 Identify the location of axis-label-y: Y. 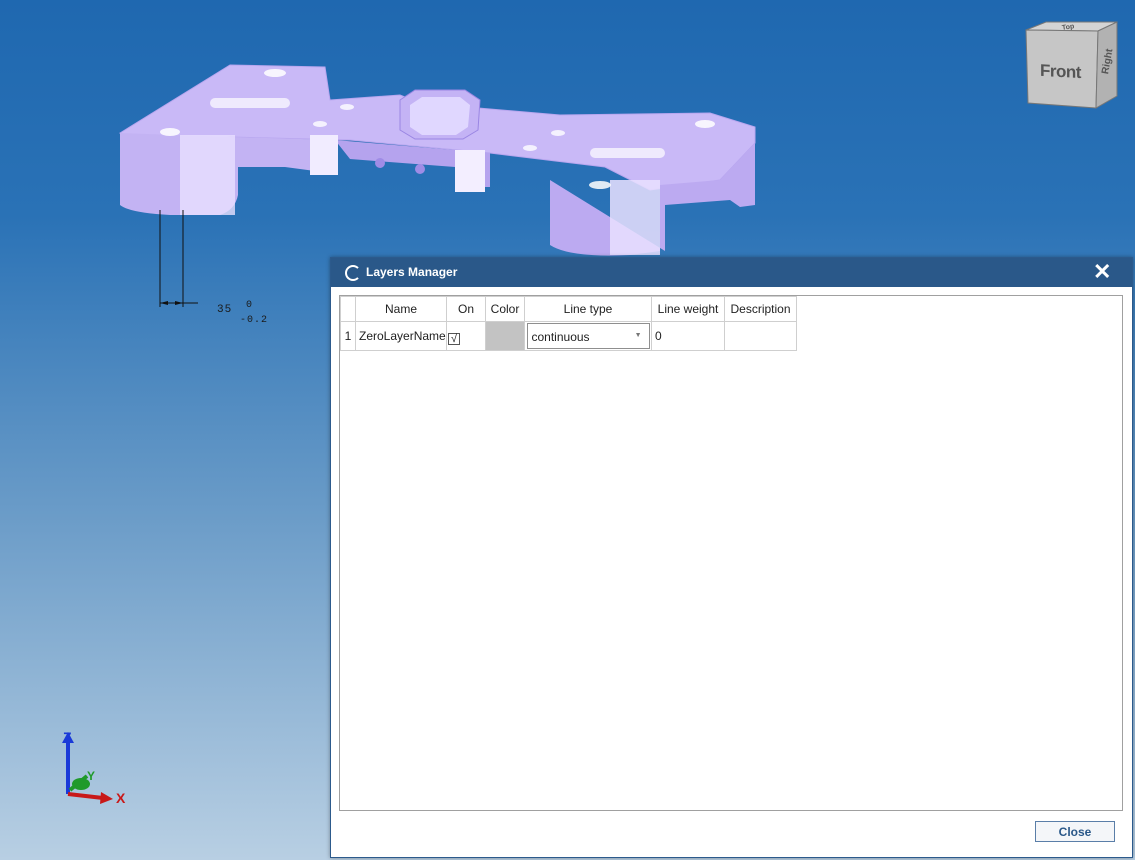
(91, 776).